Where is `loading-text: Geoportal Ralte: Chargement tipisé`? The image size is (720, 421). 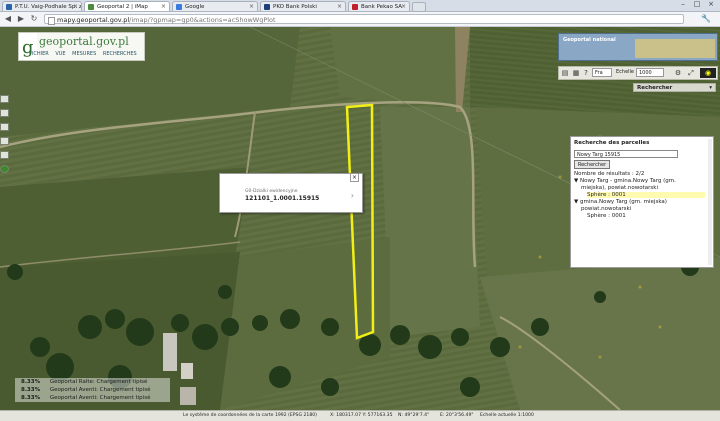 loading-text: Geoportal Ralte: Chargement tipisé is located at coordinates (98, 382).